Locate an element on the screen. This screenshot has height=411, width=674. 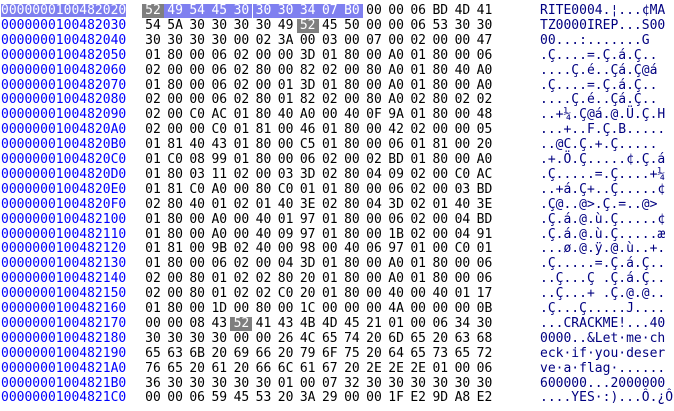
hex-byte: 61 is located at coordinates (308, 369).